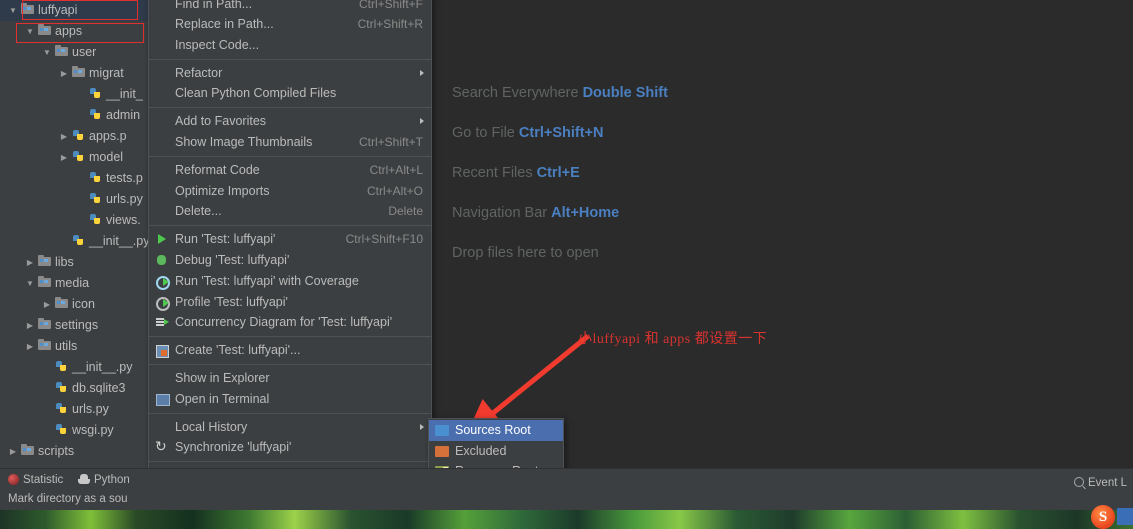 The width and height of the screenshot is (1133, 529). What do you see at coordinates (525, 253) in the screenshot?
I see `editor-hint-label: Drop files here to open` at bounding box center [525, 253].